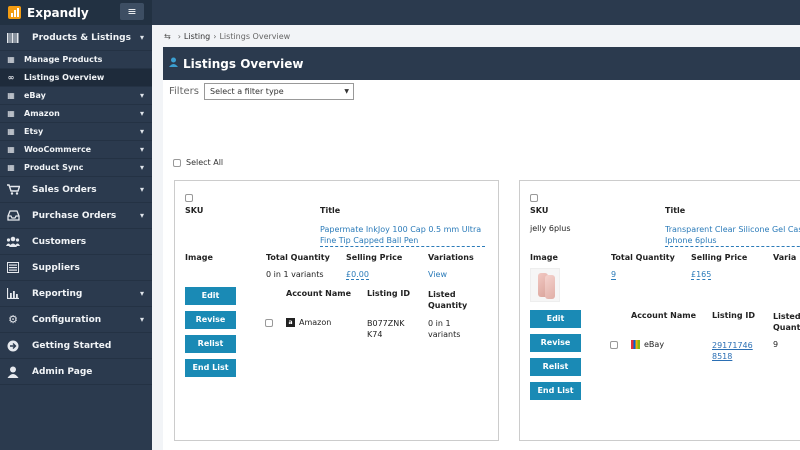  Describe the element at coordinates (59, 241) in the screenshot. I see `sidebar-item-label: Customers` at that location.